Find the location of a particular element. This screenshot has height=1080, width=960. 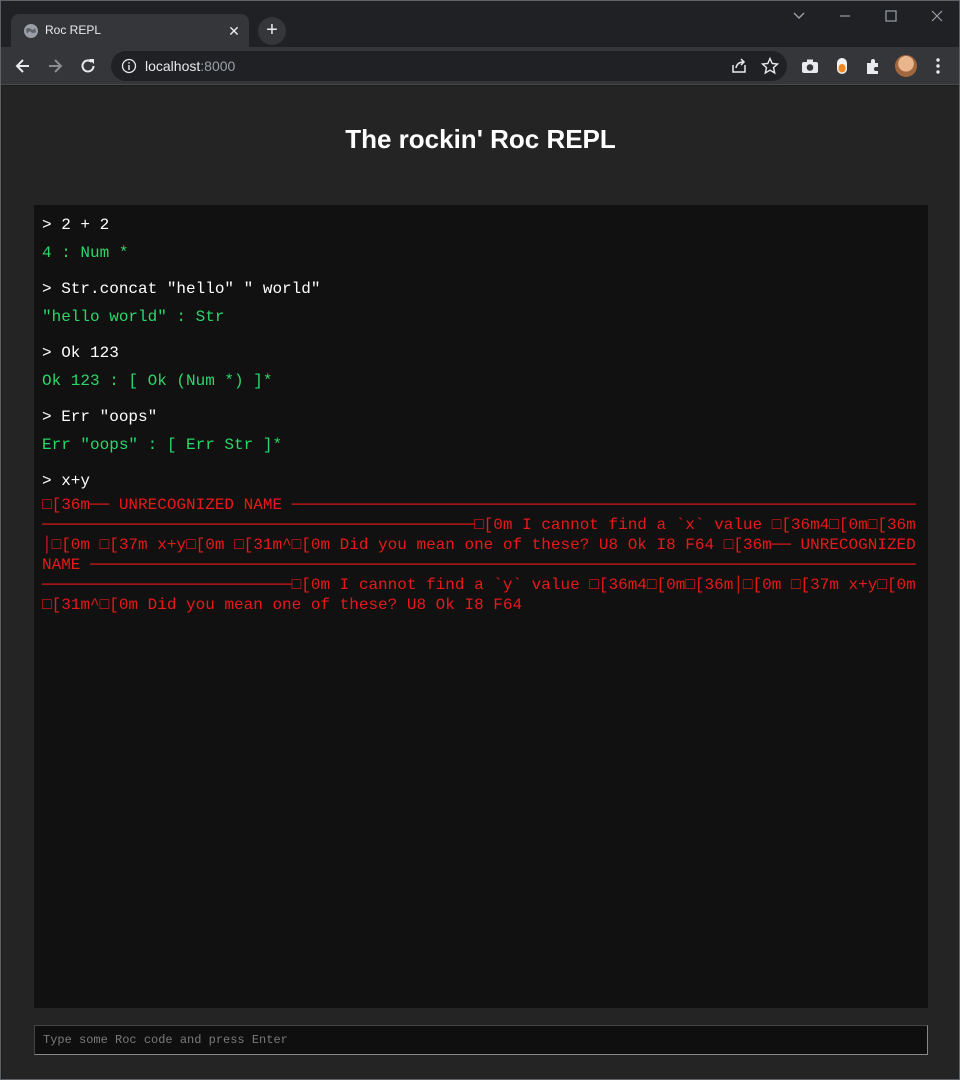

browser-toolbar: localhost:8000 is located at coordinates (480, 66).